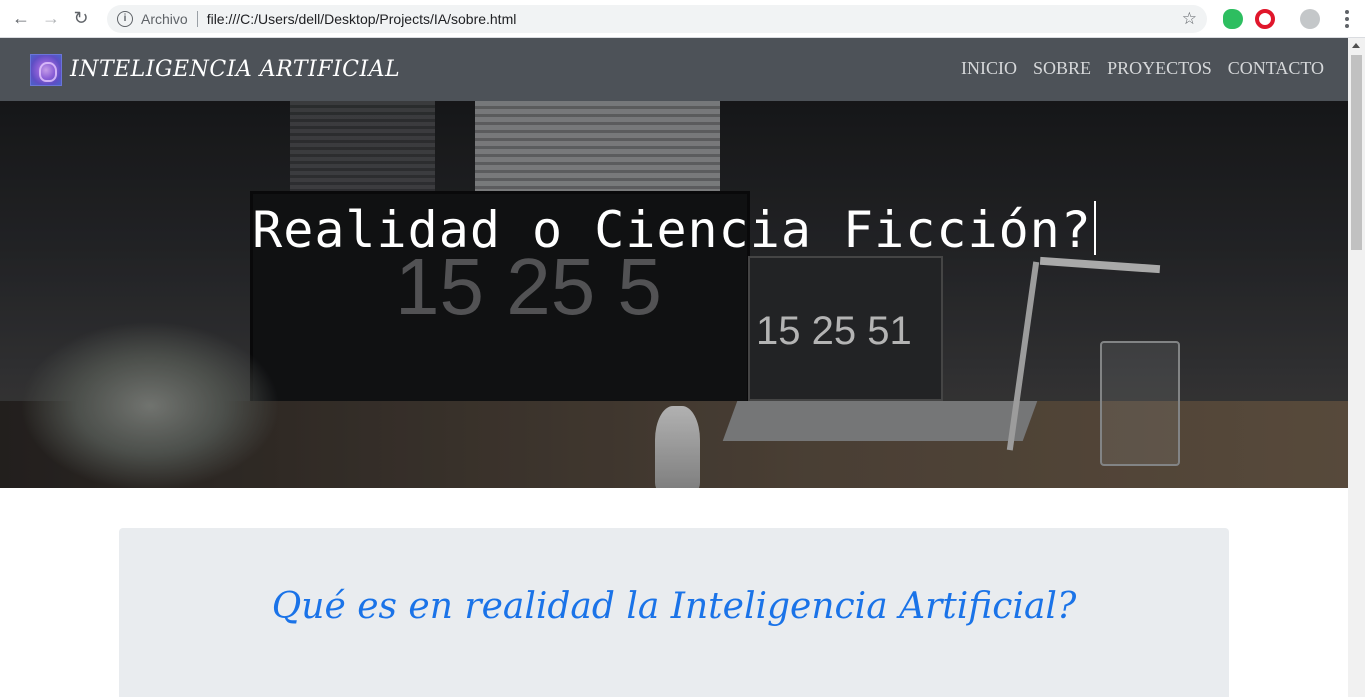 This screenshot has width=1365, height=697. Describe the element at coordinates (1094, 228) in the screenshot. I see `typing-caret` at that location.